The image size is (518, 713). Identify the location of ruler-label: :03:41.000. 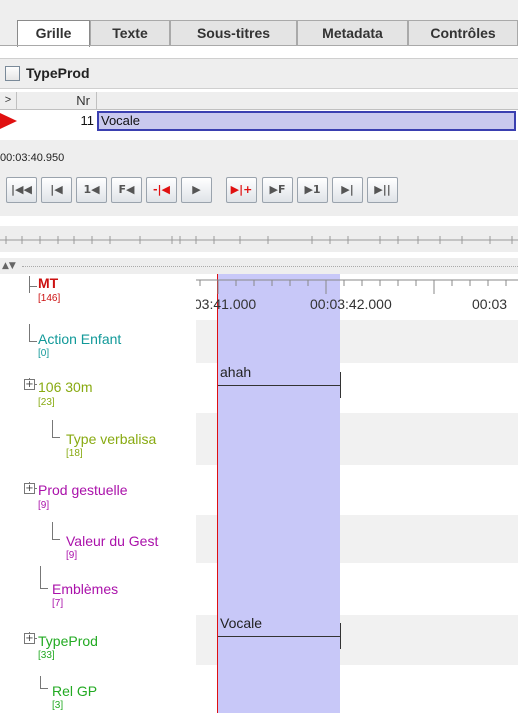
(223, 304).